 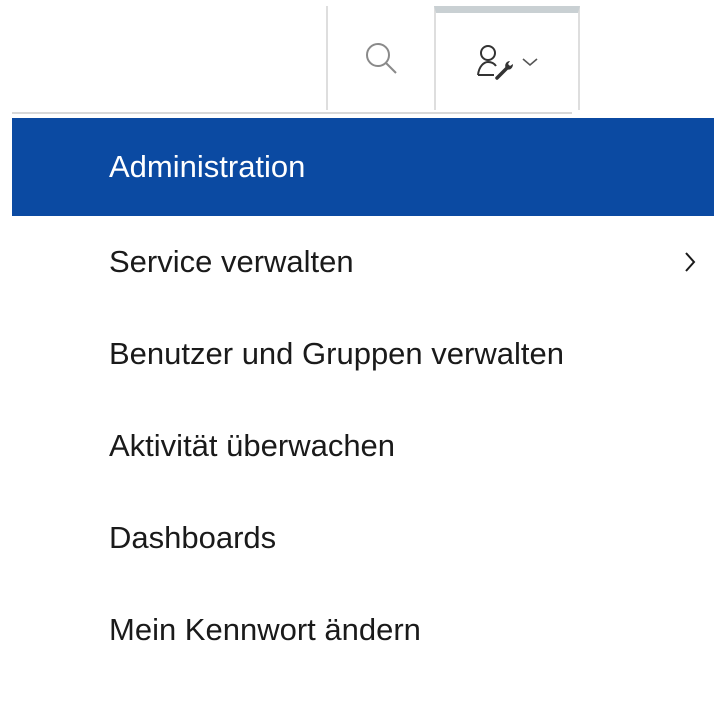 I want to click on search-icon, so click(x=381, y=58).